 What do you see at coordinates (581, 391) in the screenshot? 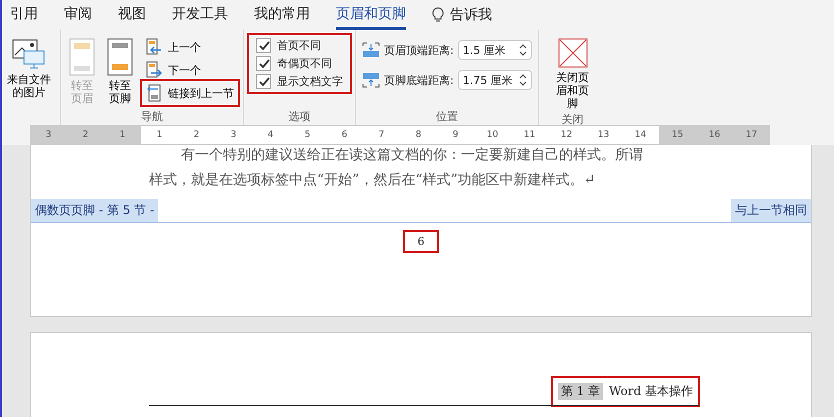
I see `chapter-label: 第 1 章` at bounding box center [581, 391].